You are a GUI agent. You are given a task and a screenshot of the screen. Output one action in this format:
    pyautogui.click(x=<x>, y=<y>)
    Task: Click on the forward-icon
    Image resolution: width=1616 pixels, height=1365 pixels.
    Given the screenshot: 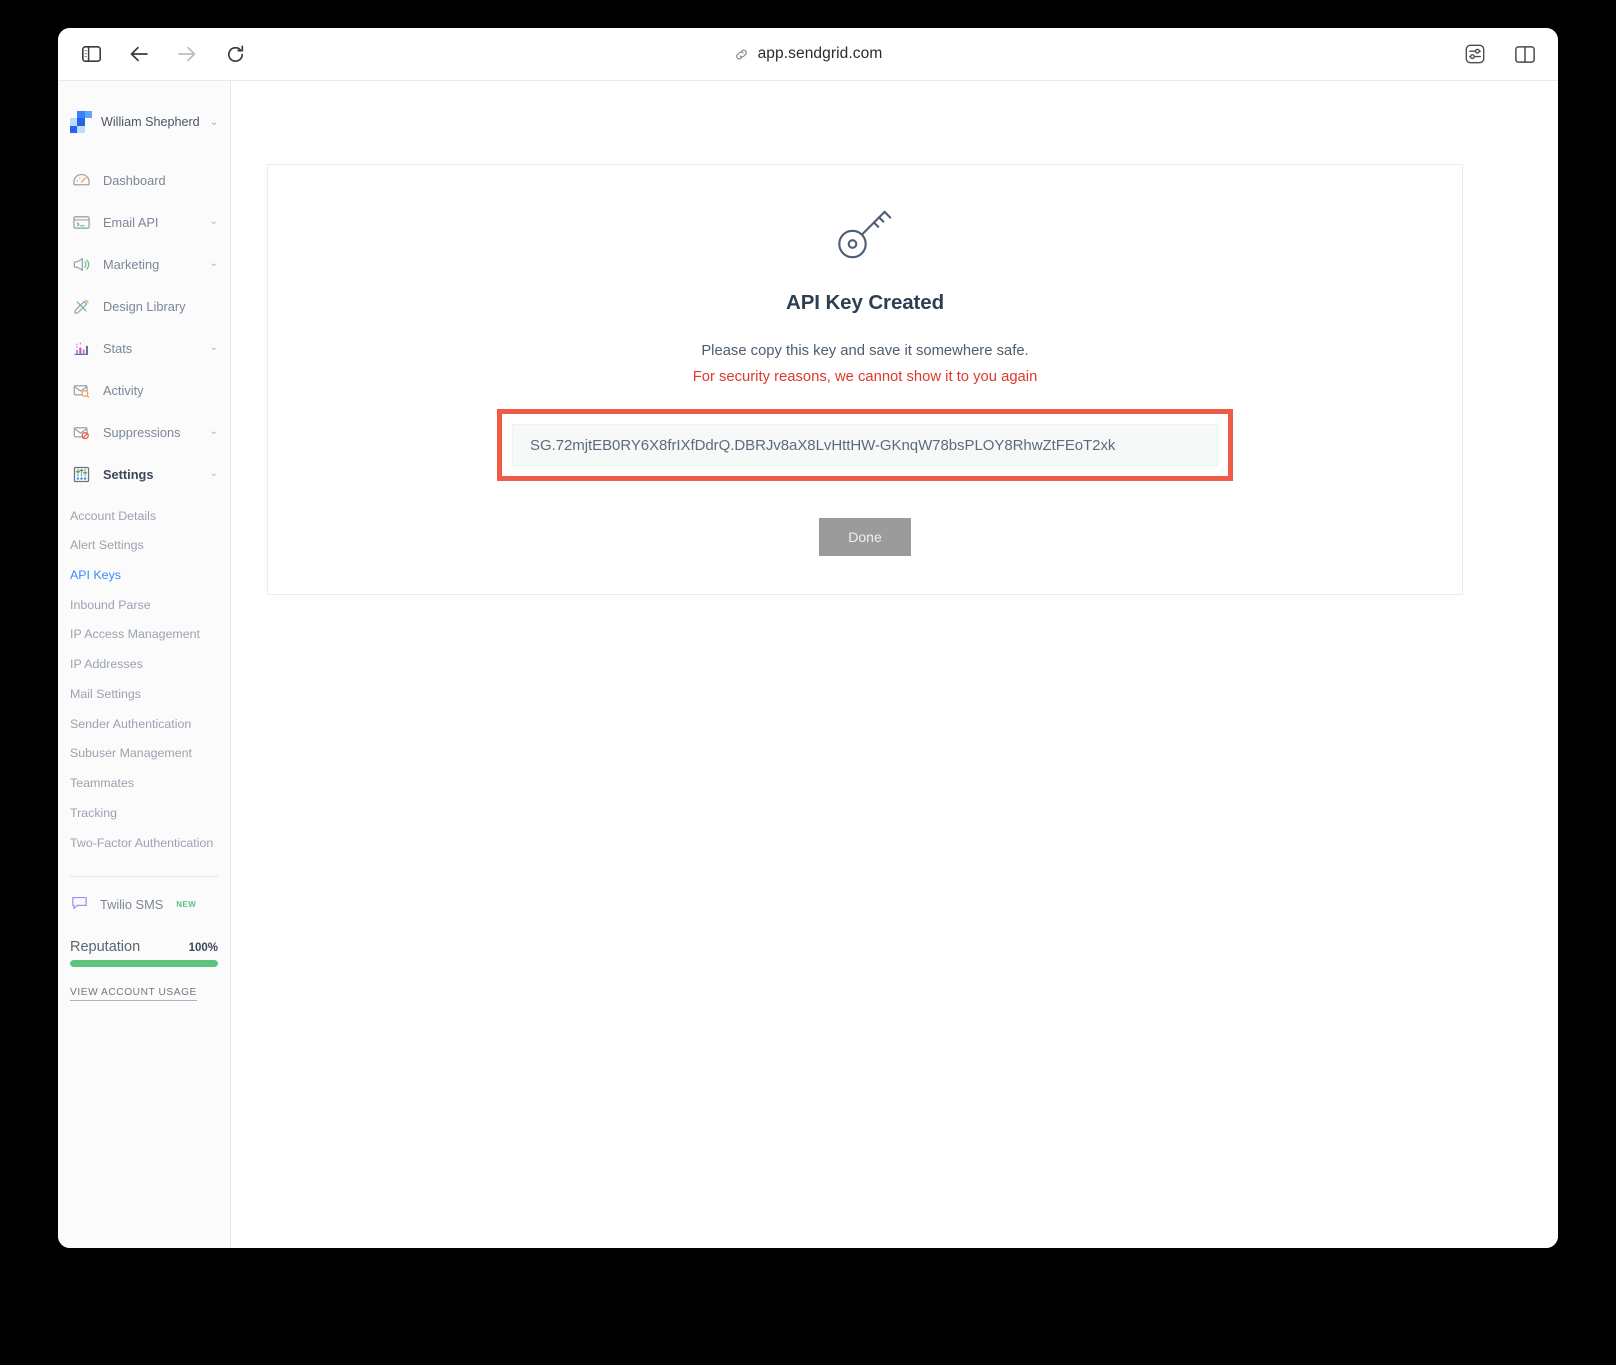 What is the action you would take?
    pyautogui.click(x=187, y=54)
    